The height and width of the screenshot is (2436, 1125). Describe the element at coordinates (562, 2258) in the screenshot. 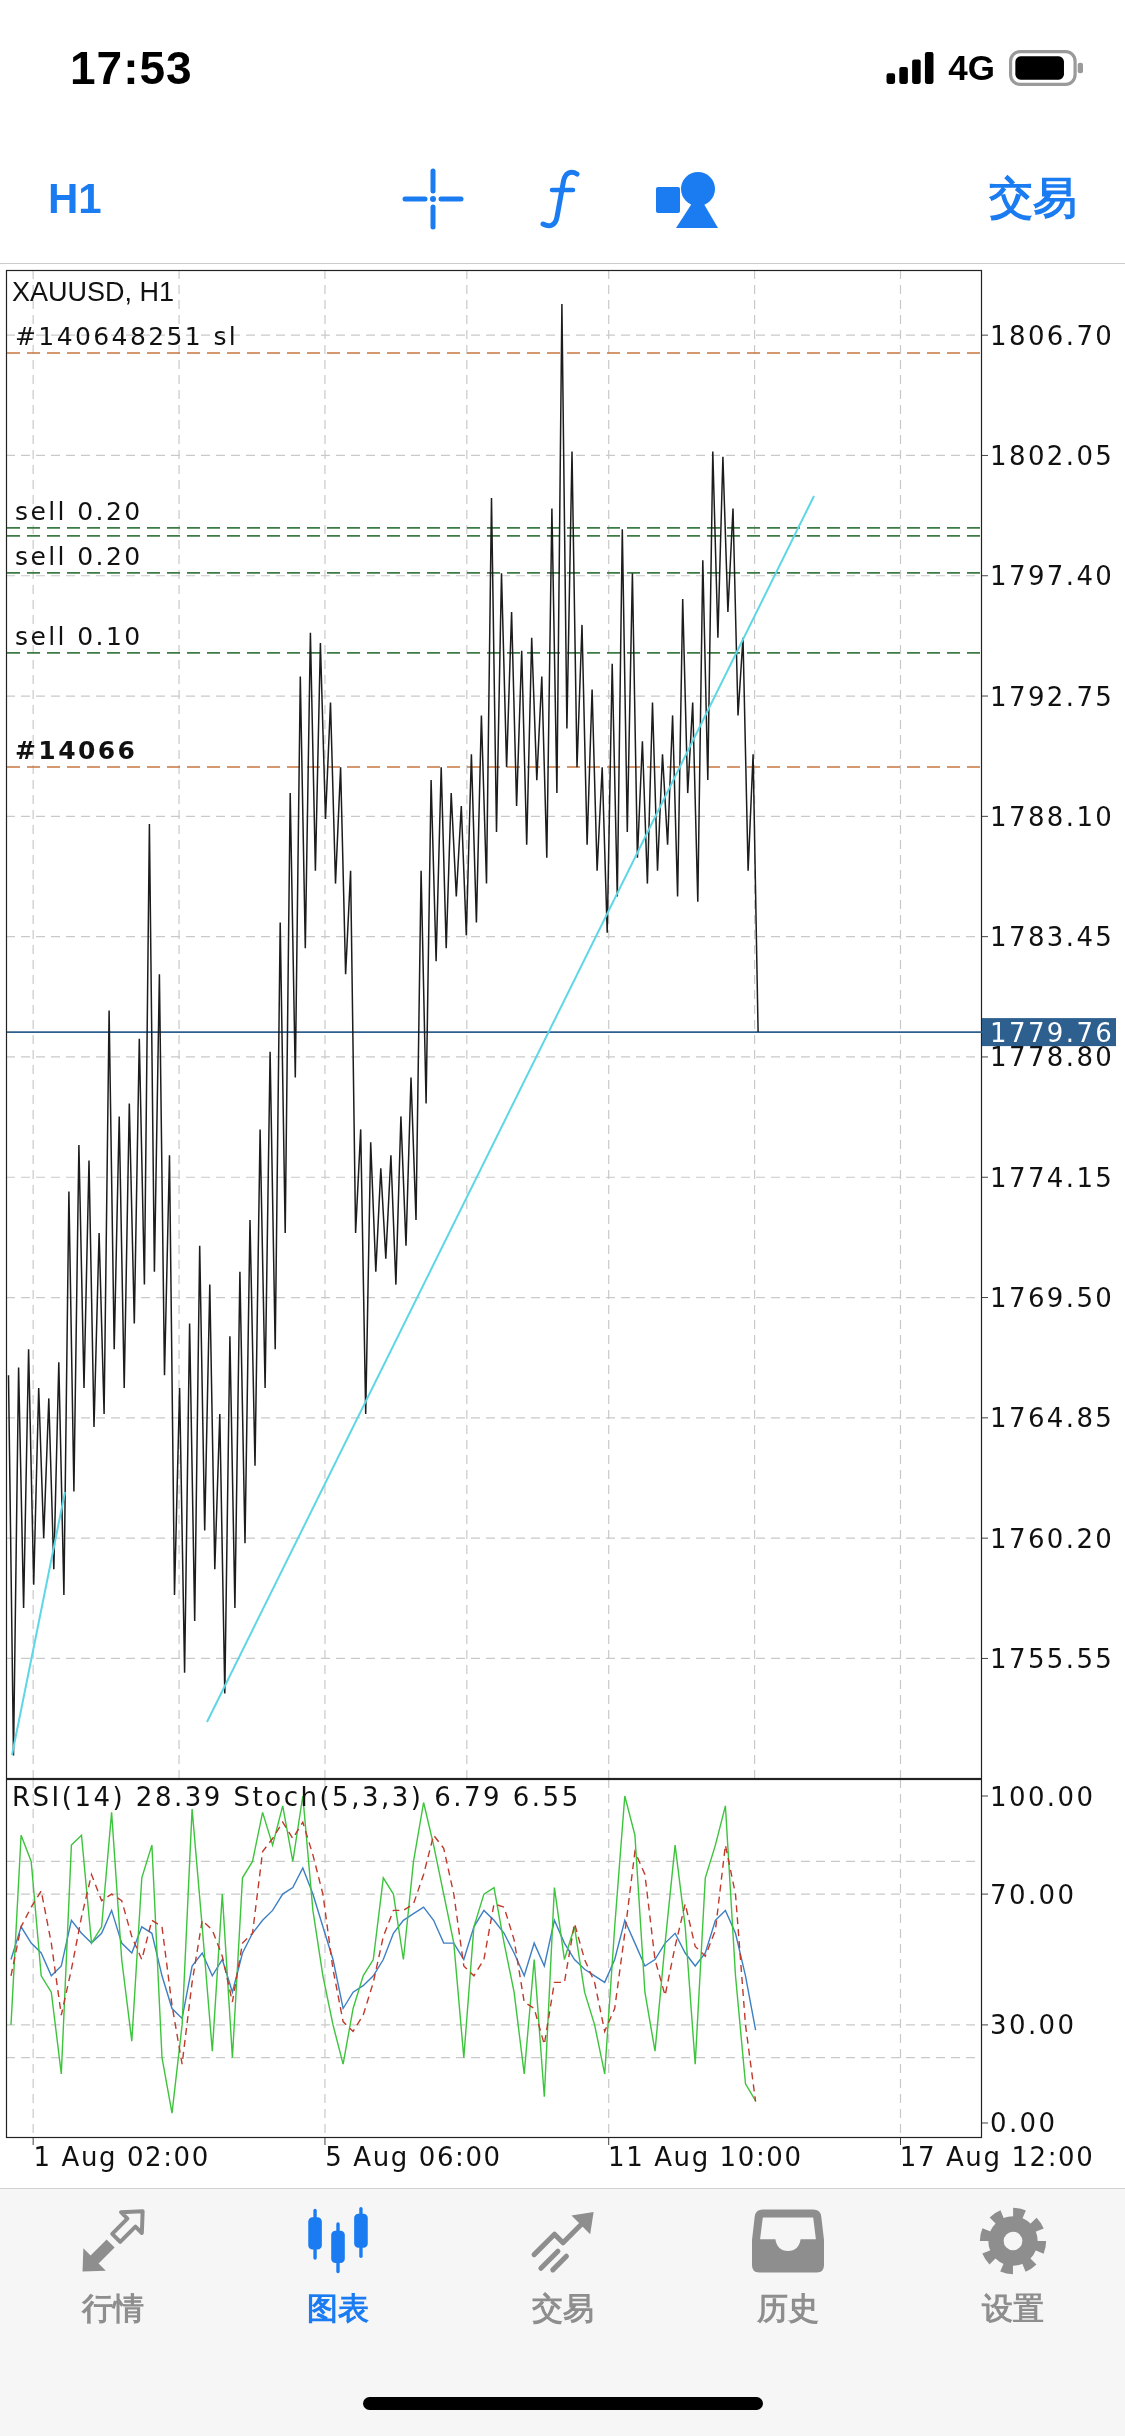

I see `tab: 交易` at that location.